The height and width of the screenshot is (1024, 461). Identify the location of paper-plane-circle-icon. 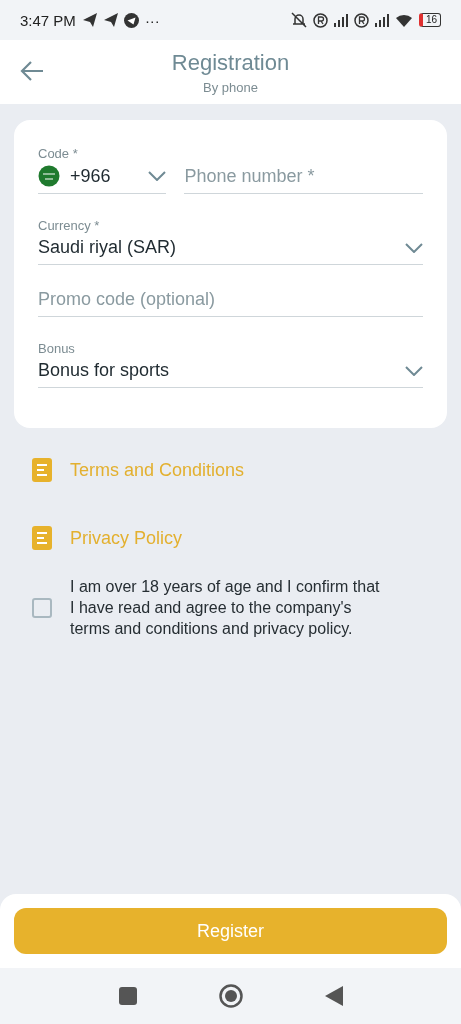
(131, 20).